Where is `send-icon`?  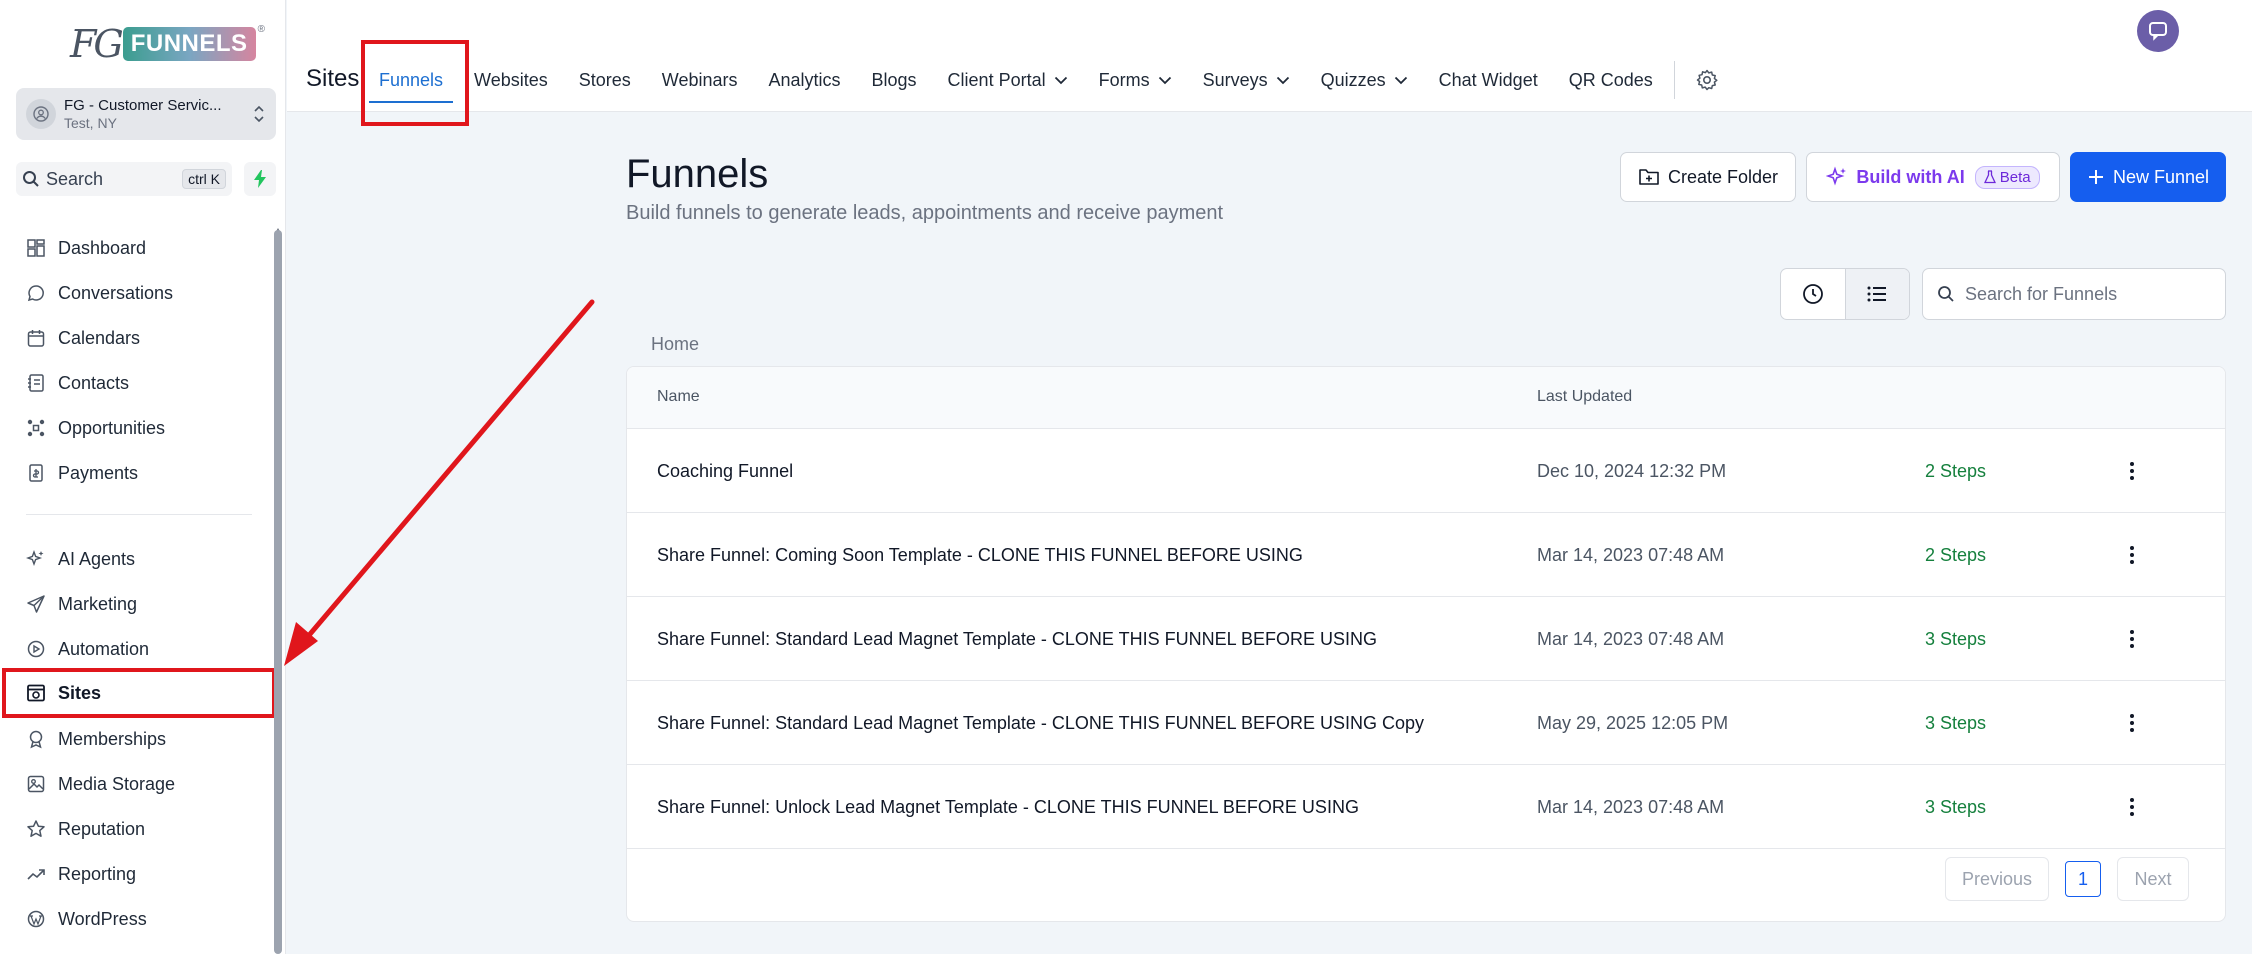 send-icon is located at coordinates (36, 604).